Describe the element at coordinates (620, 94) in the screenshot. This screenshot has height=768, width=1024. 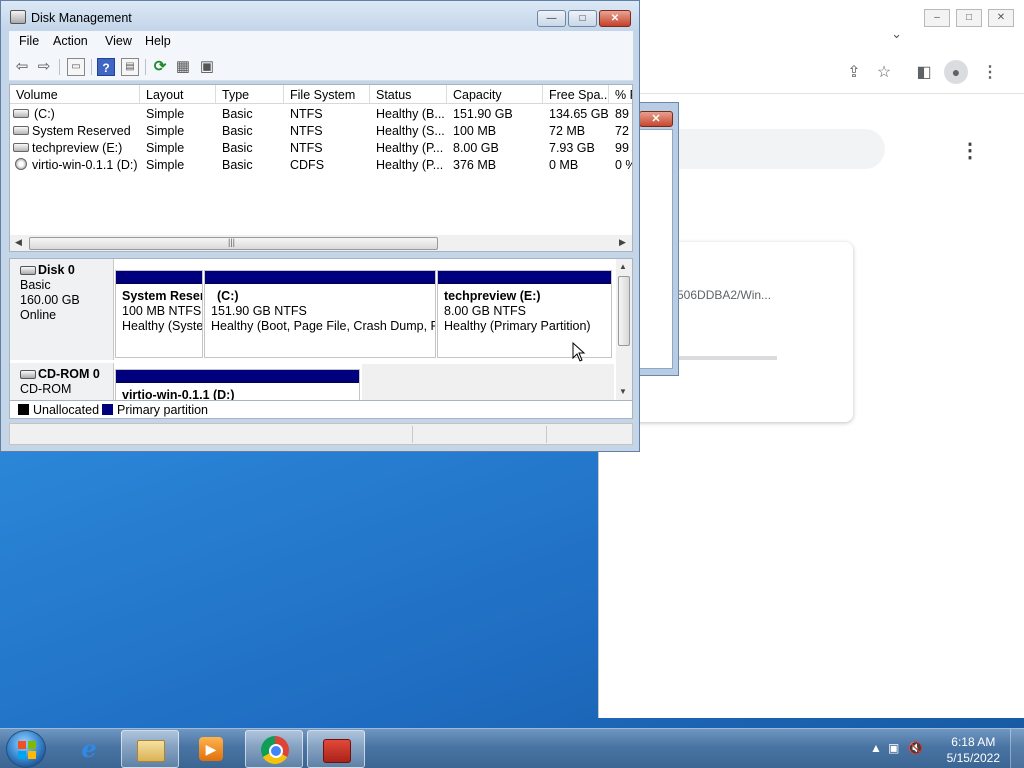
I see `column-percent-free: % F` at that location.